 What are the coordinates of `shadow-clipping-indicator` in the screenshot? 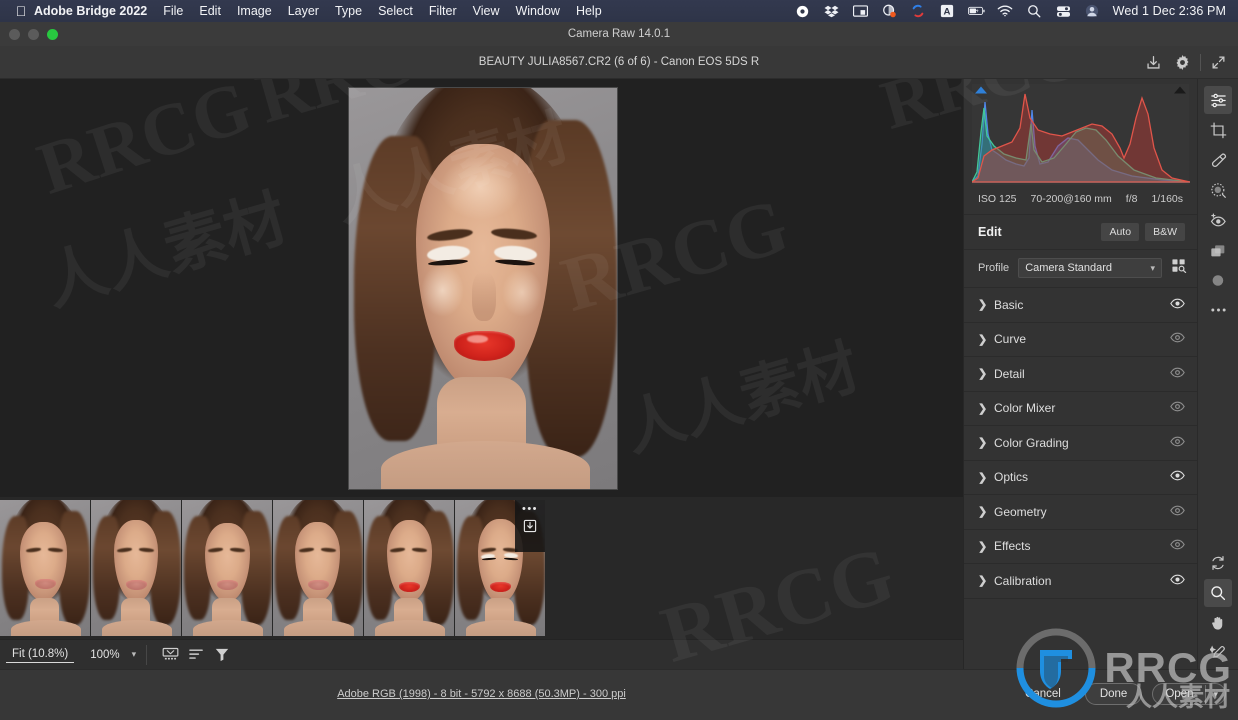 It's located at (981, 91).